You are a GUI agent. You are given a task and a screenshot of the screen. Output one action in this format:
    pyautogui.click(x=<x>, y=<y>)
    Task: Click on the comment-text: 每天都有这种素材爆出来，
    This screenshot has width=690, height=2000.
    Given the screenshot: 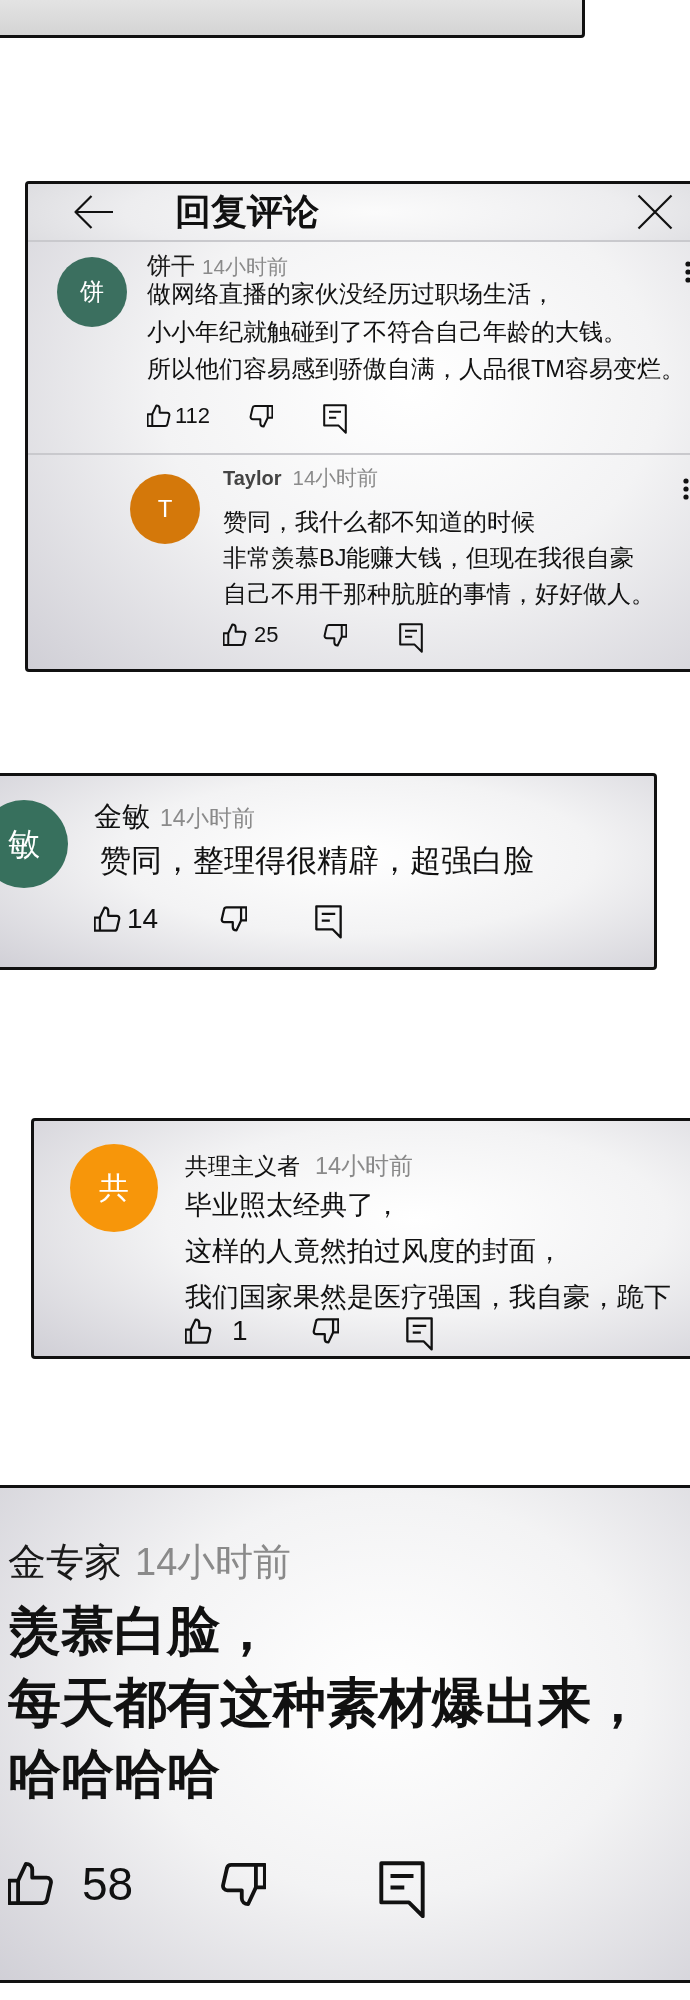 What is the action you would take?
    pyautogui.click(x=326, y=1702)
    